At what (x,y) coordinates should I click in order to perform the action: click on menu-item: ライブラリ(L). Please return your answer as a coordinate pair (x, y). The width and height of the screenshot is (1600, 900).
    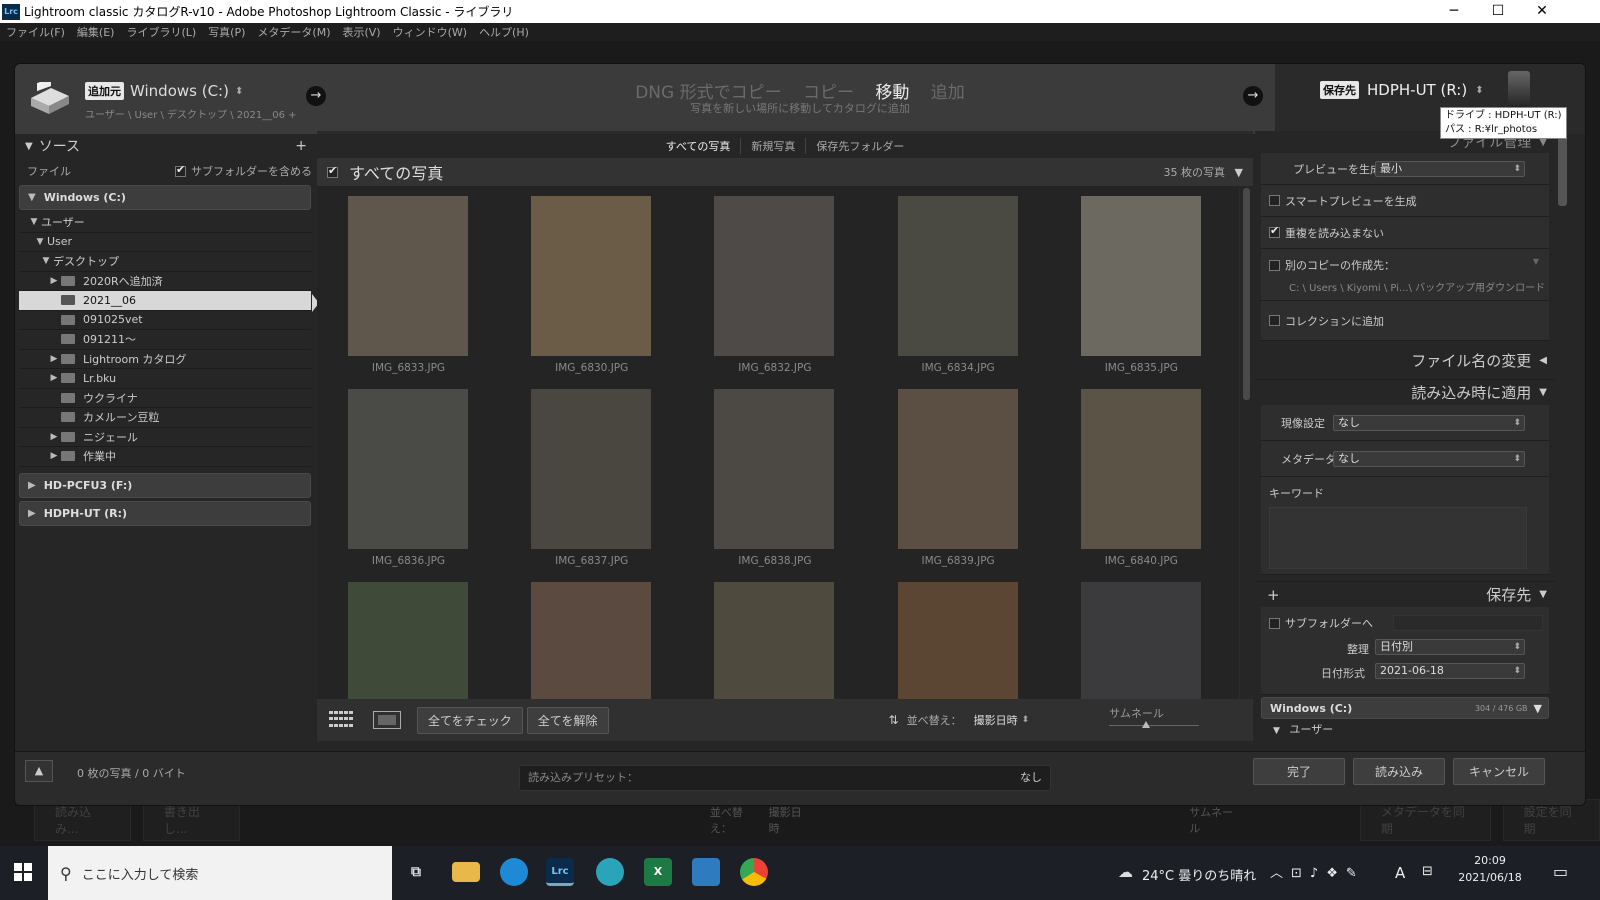
    Looking at the image, I should click on (161, 32).